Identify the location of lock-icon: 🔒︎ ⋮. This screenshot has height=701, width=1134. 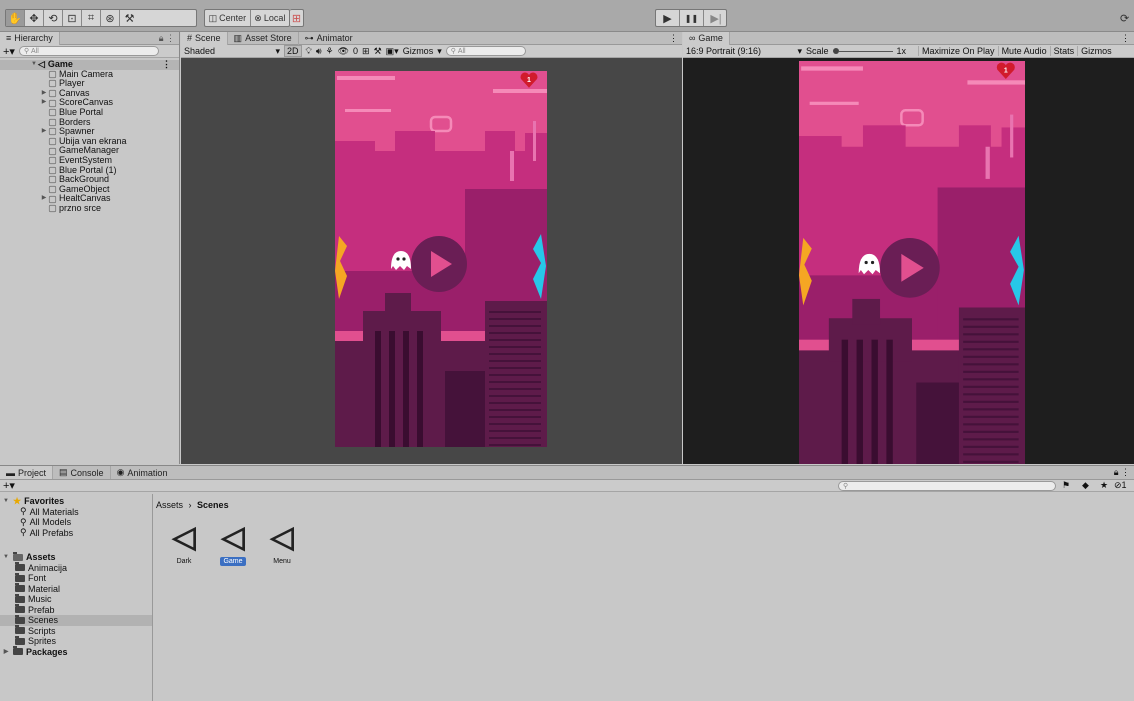
(169, 38).